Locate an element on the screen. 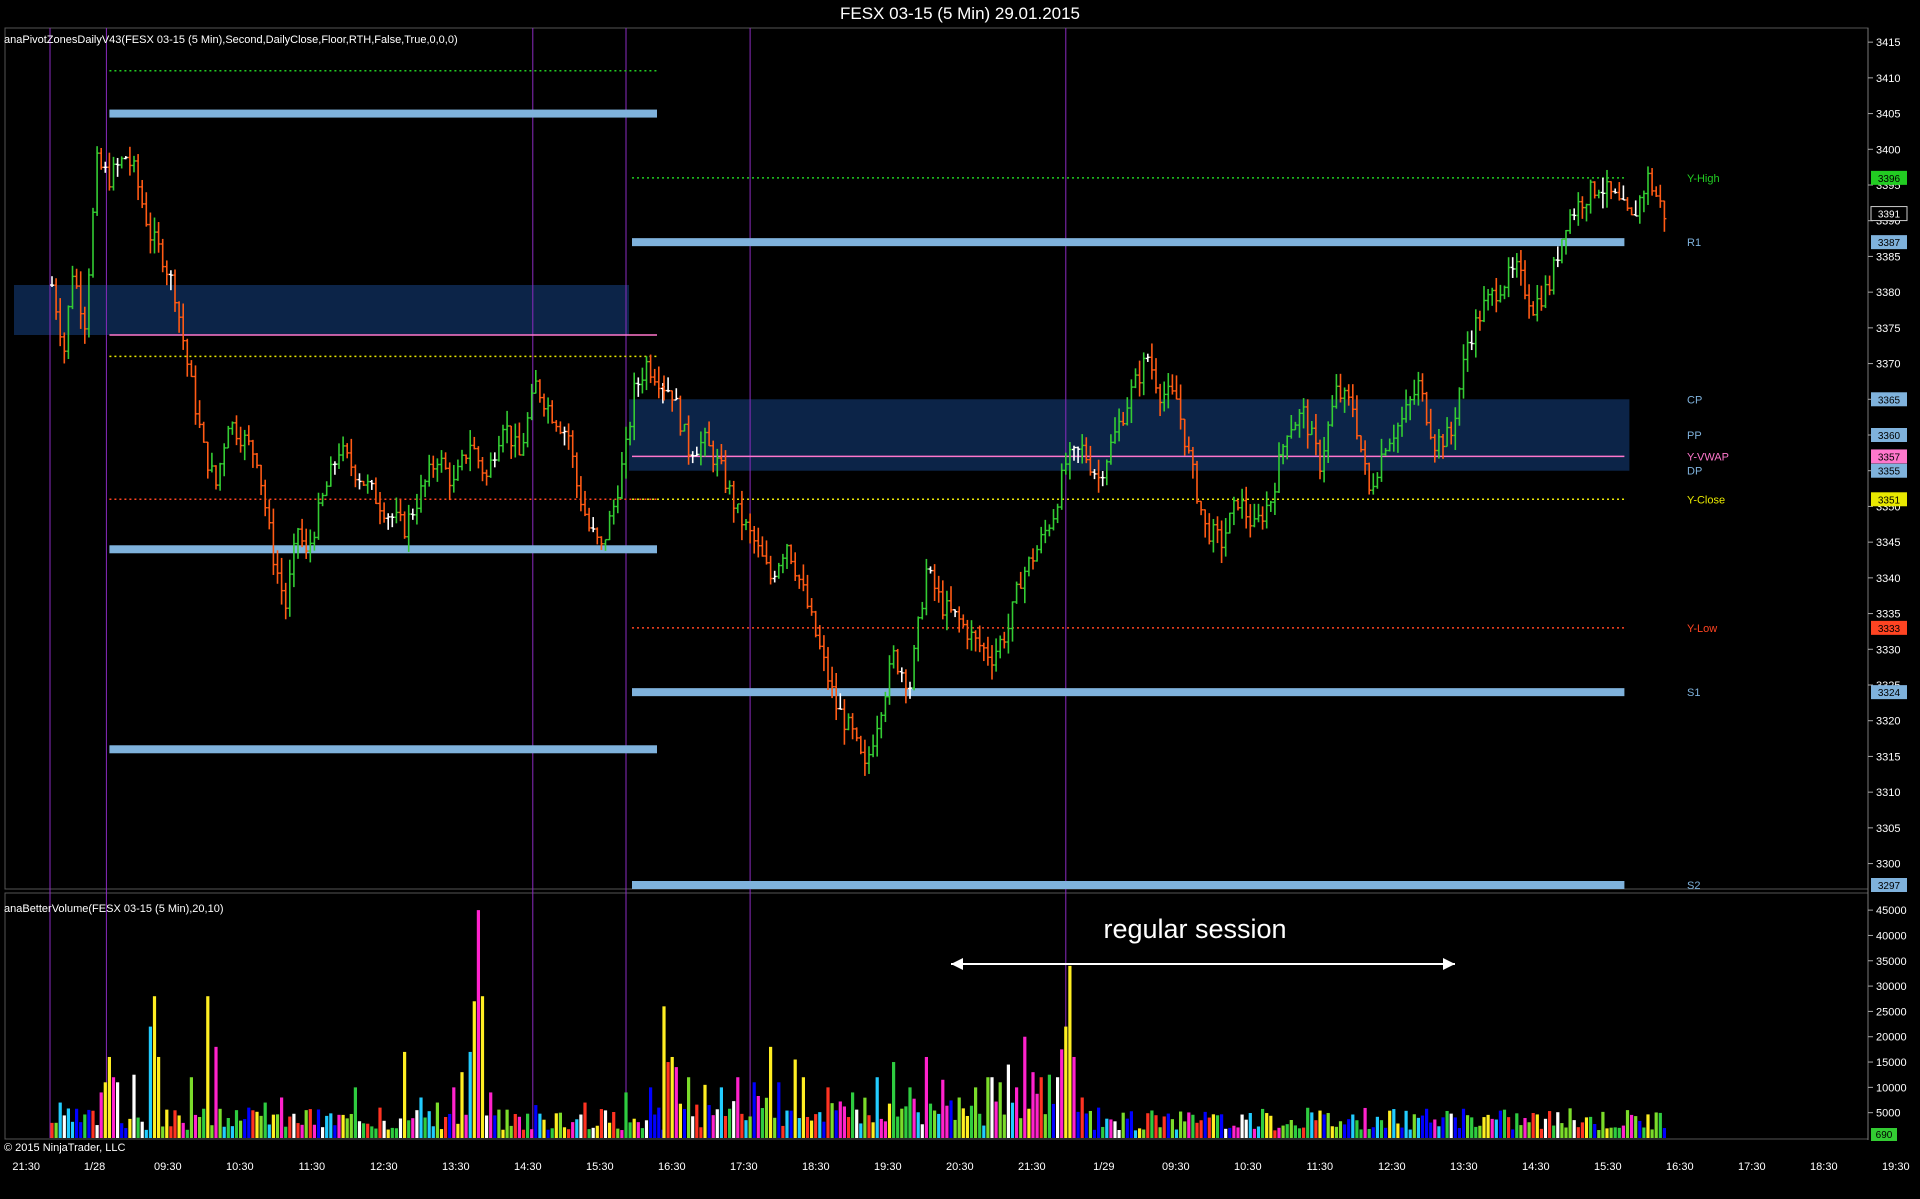 This screenshot has width=1920, height=1199. time-tick-label: 18:30 is located at coordinates (816, 1167).